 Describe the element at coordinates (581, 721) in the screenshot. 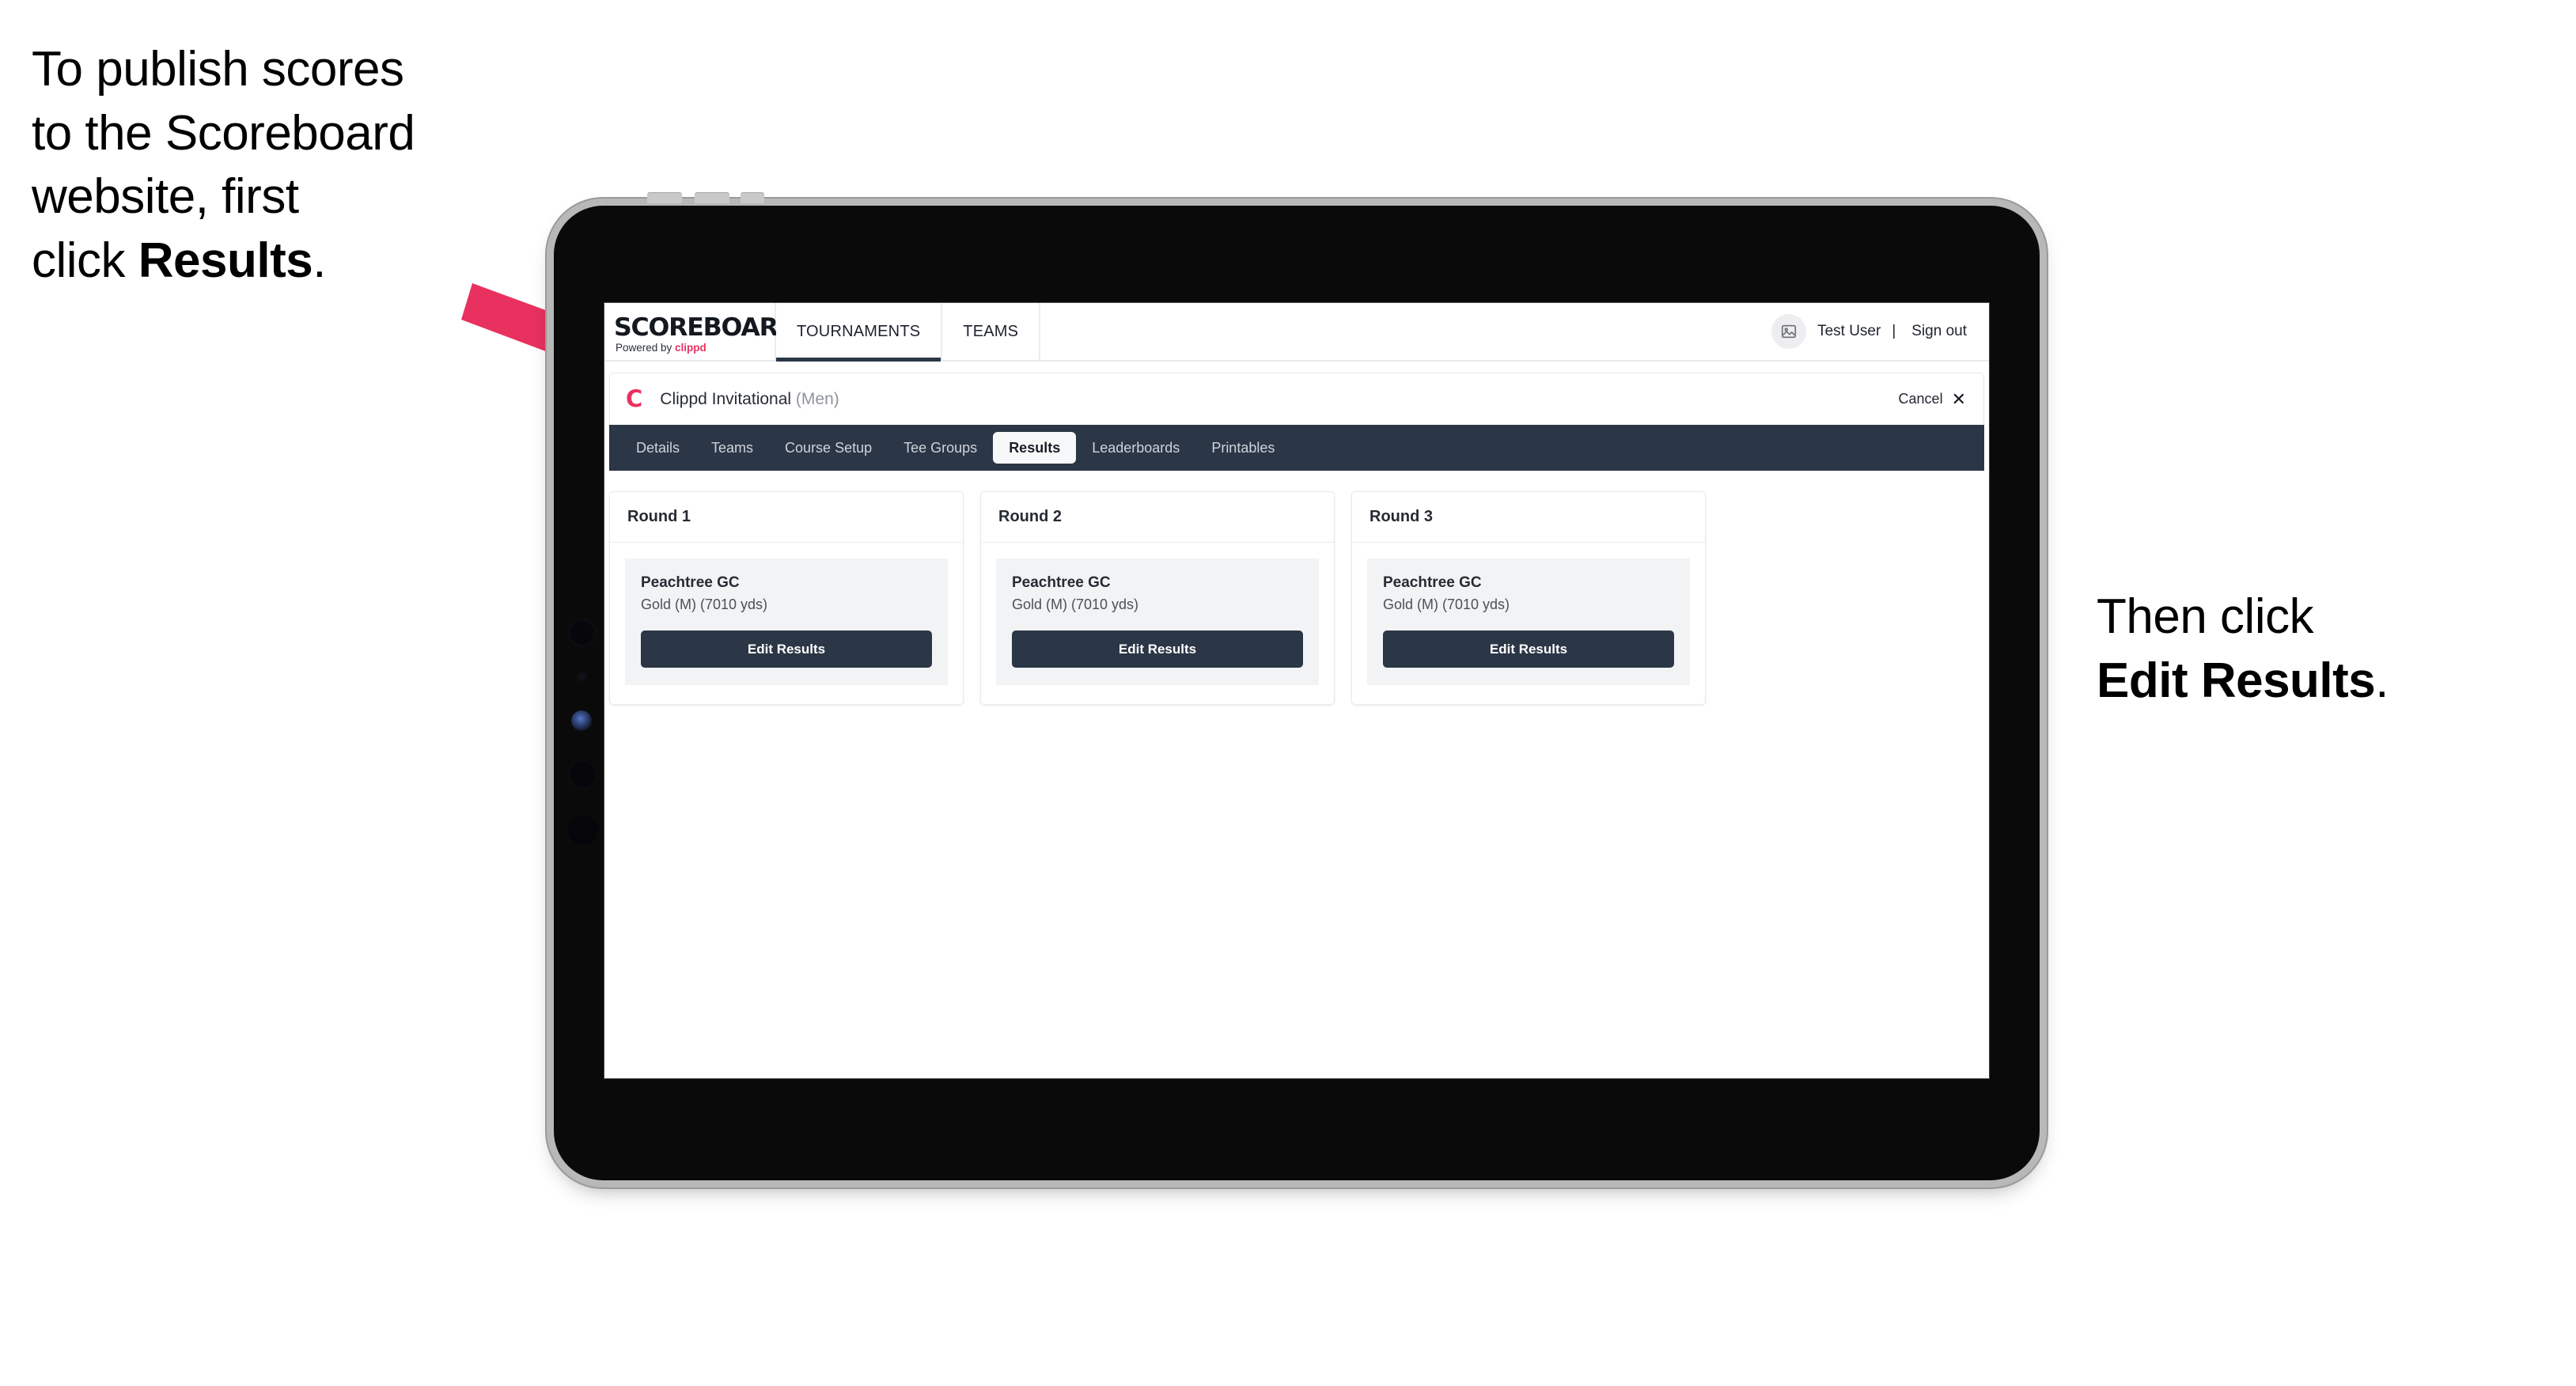

I see `camera-flare-icon` at that location.